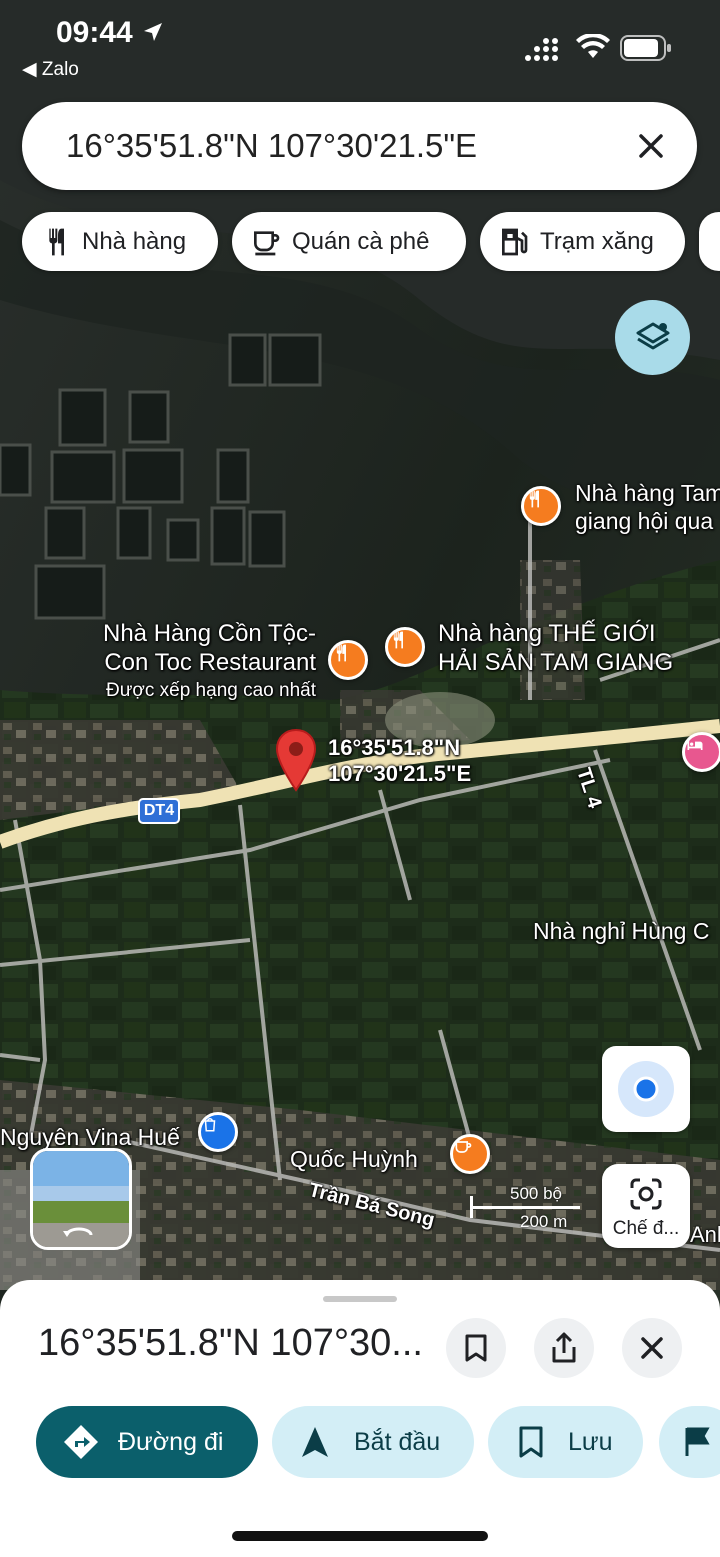 This screenshot has width=720, height=1557. What do you see at coordinates (470, 1154) in the screenshot?
I see `cafe-marker-icon` at bounding box center [470, 1154].